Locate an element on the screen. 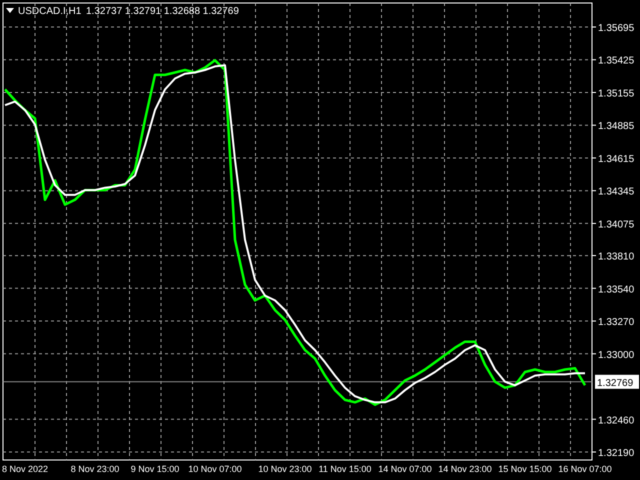 This screenshot has height=480, width=640. x-axis-label: 11 Nov 15:00 is located at coordinates (345, 469).